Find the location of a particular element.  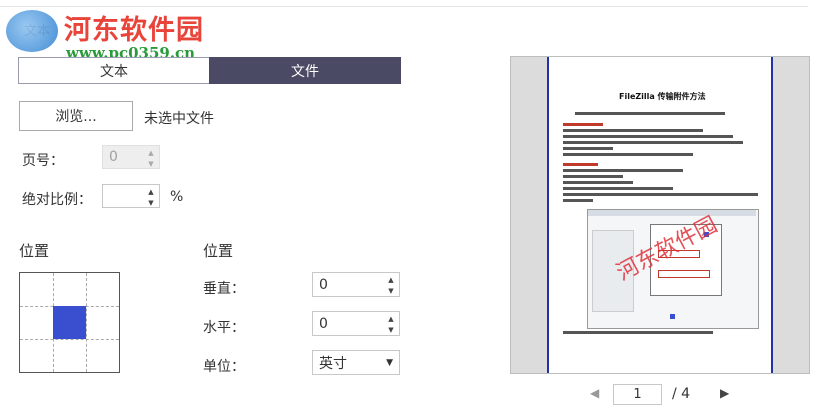

chevron-down-icon: ▼ is located at coordinates (389, 363).